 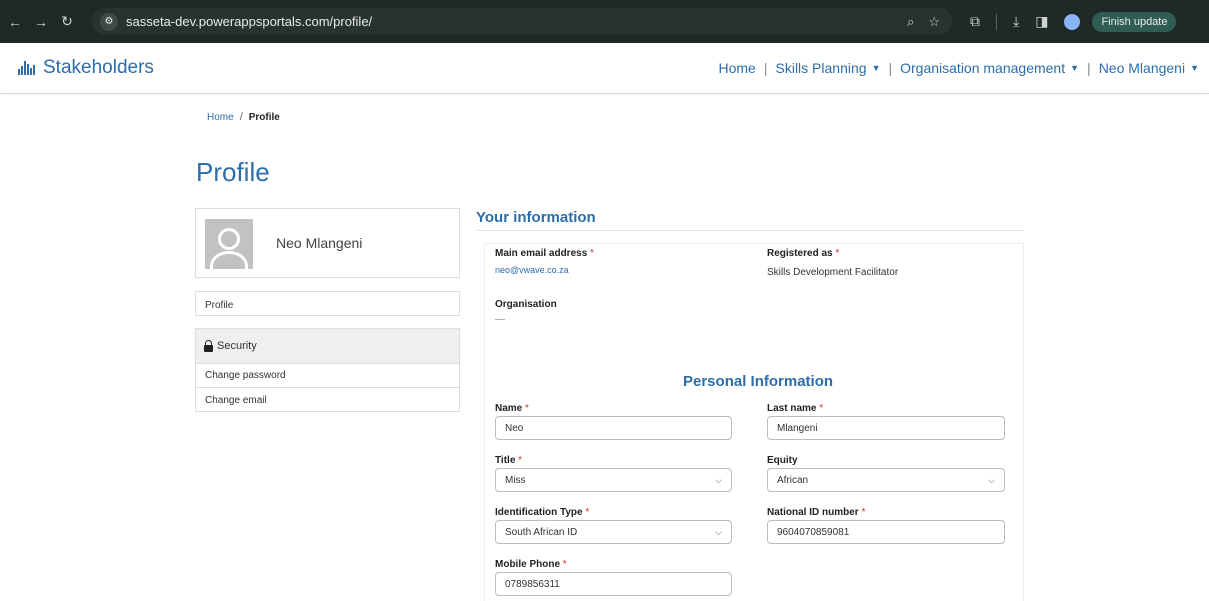 What do you see at coordinates (833, 272) in the screenshot?
I see `registered-as-value: Skills Development Facilitator` at bounding box center [833, 272].